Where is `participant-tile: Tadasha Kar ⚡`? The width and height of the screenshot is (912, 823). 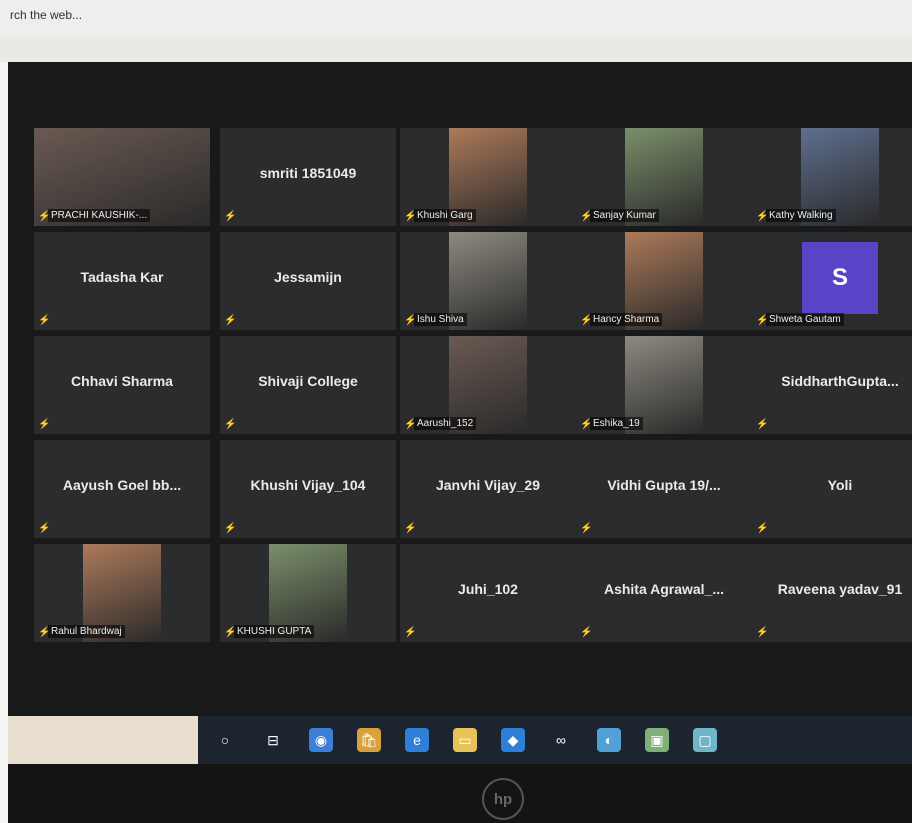 participant-tile: Tadasha Kar ⚡ is located at coordinates (122, 281).